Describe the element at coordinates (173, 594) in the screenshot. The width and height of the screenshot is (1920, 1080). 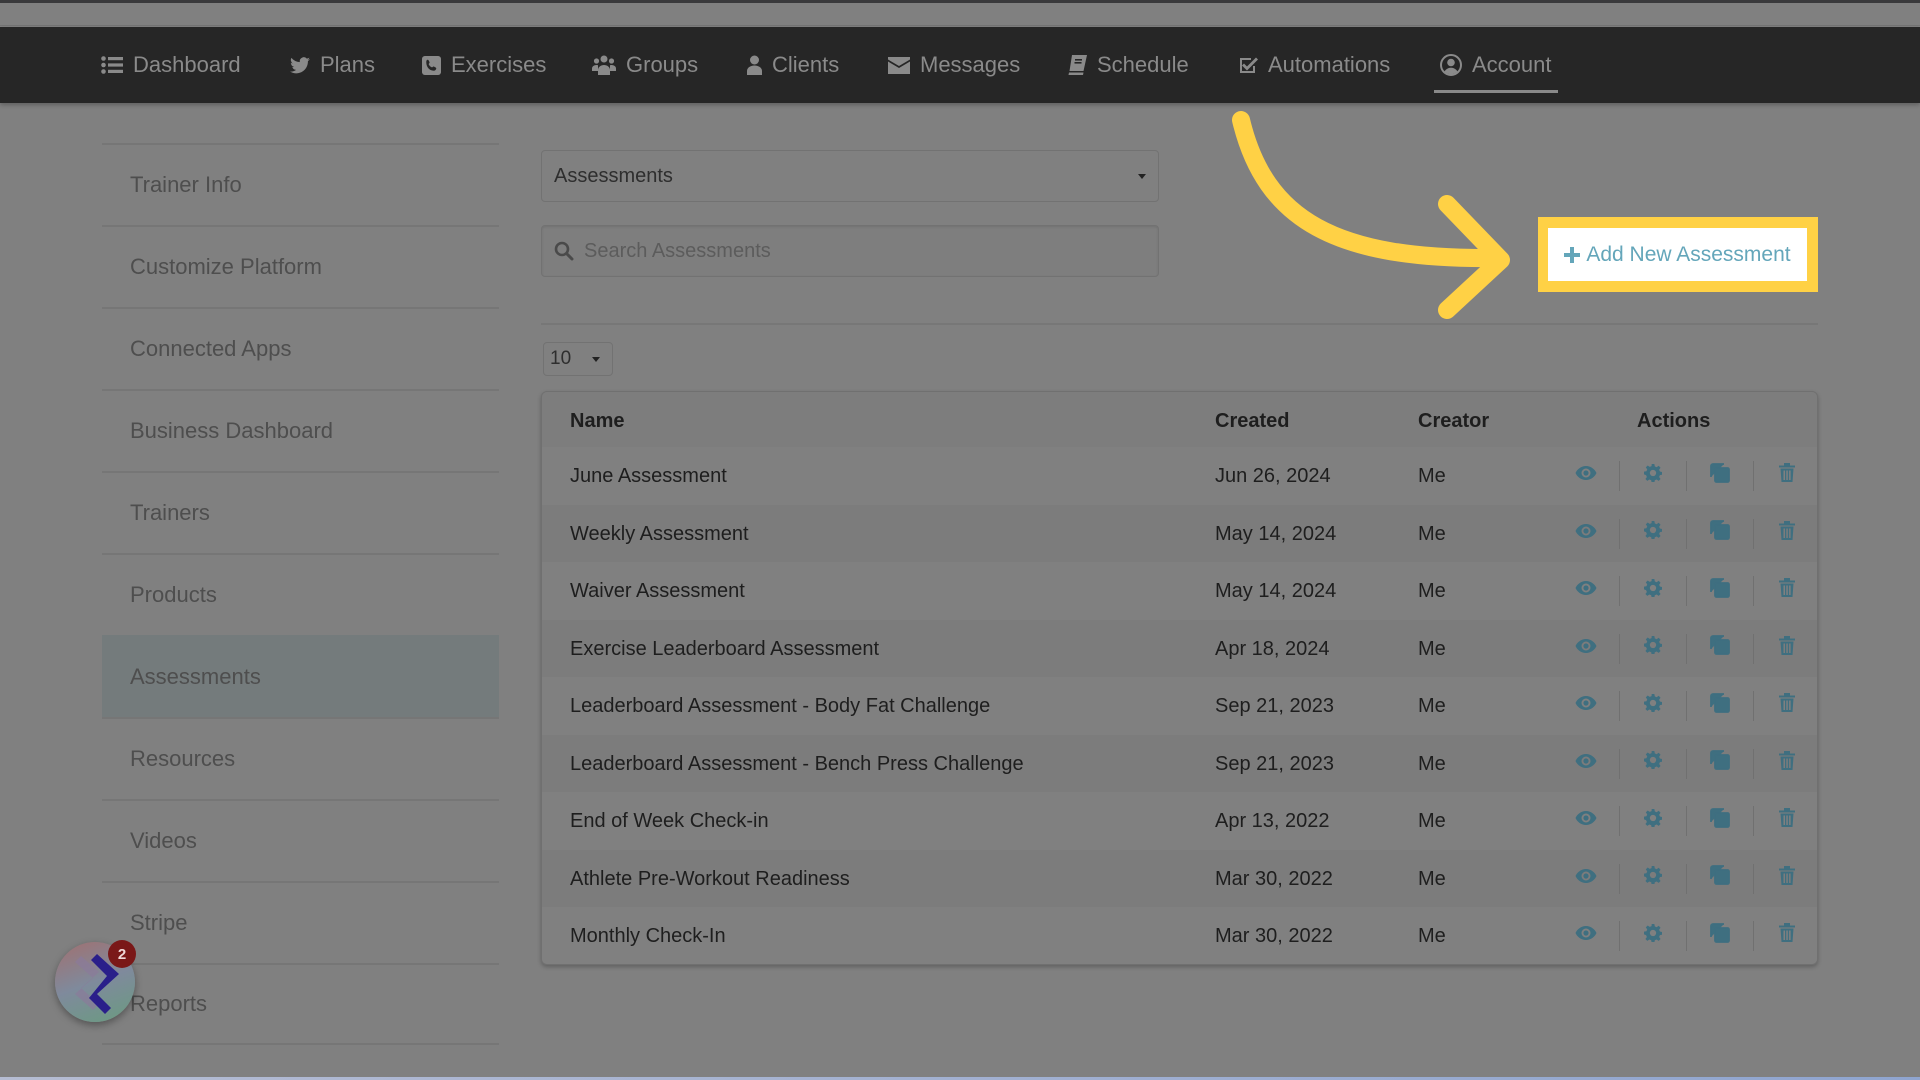
I see `sidebar-item-label: Products` at that location.